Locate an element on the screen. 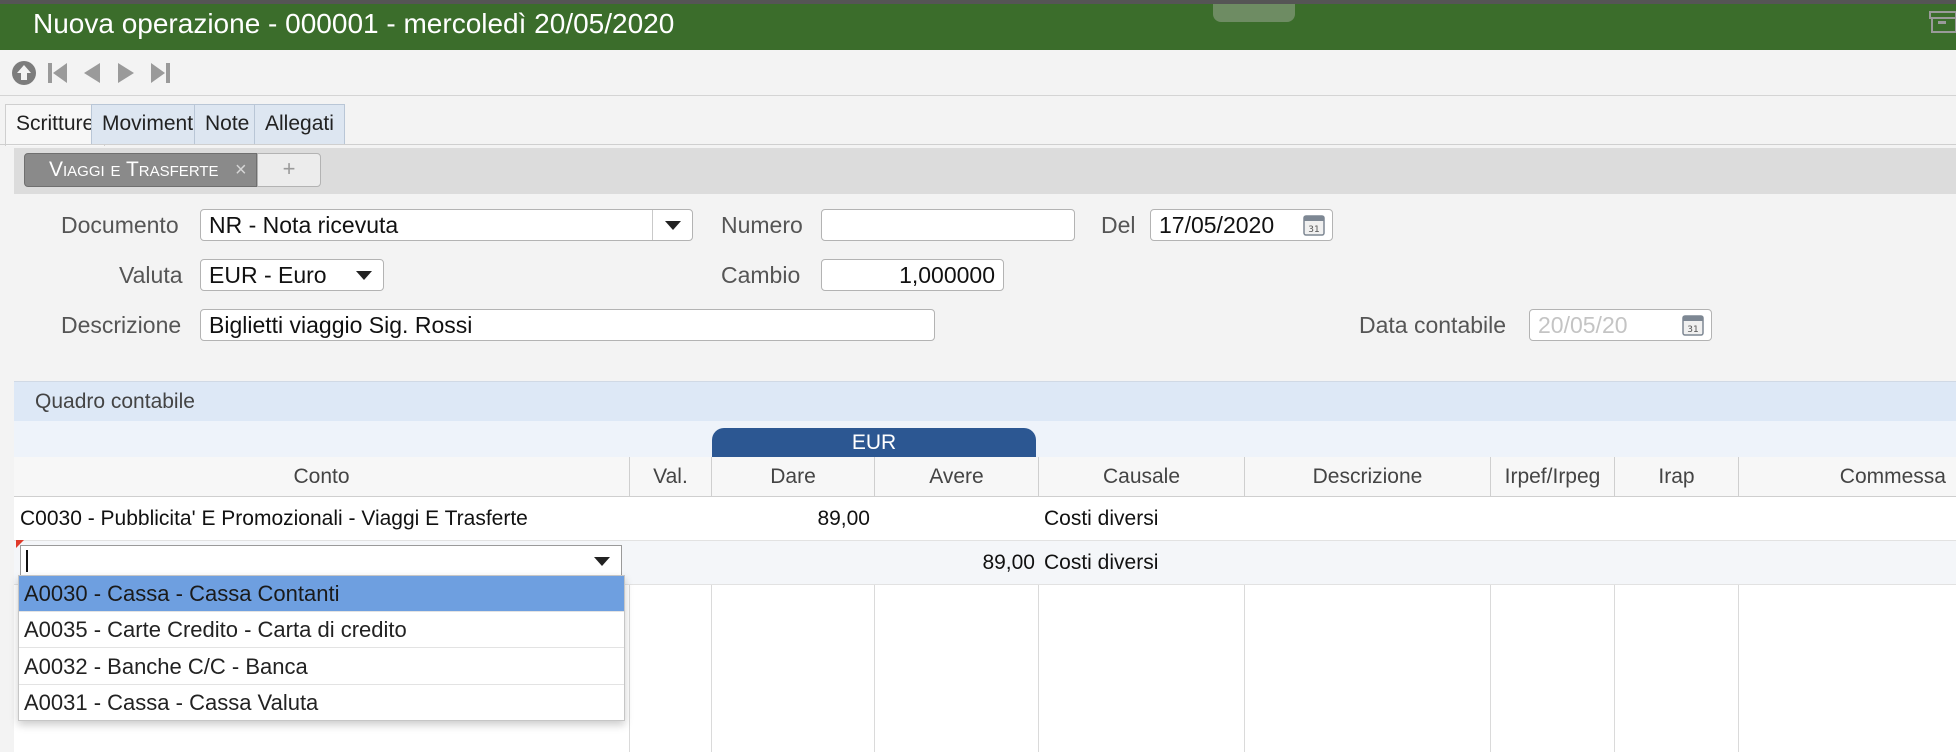 This screenshot has width=1956, height=752. previous-record-icon is located at coordinates (92, 73).